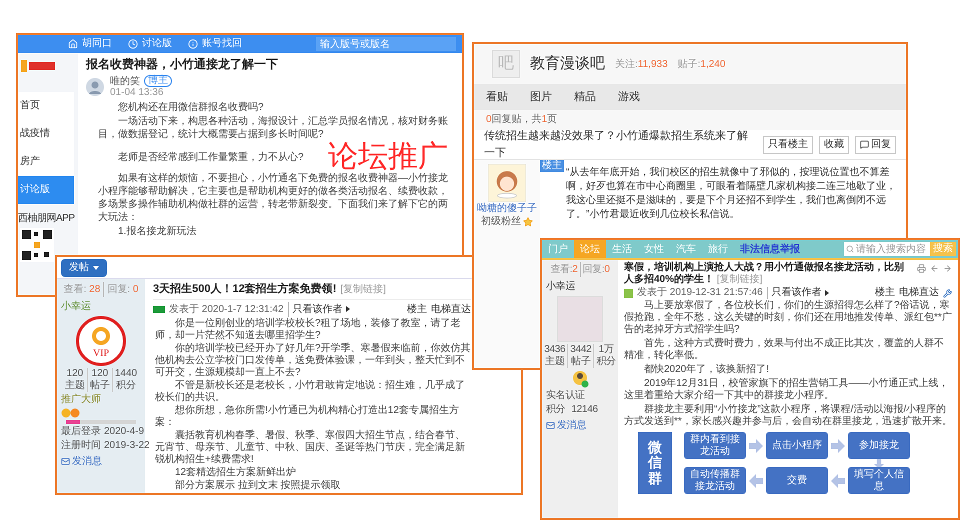  I want to click on post-paragraph: 囊括教育机构春季、暑假、秋季、寒假四大招生节点，结合春节、元宵节、母亲节、儿童节、中秋、国庆、圣诞等热门节庆，完全满足新锐机构招生+续费需求!, so click(310, 448).